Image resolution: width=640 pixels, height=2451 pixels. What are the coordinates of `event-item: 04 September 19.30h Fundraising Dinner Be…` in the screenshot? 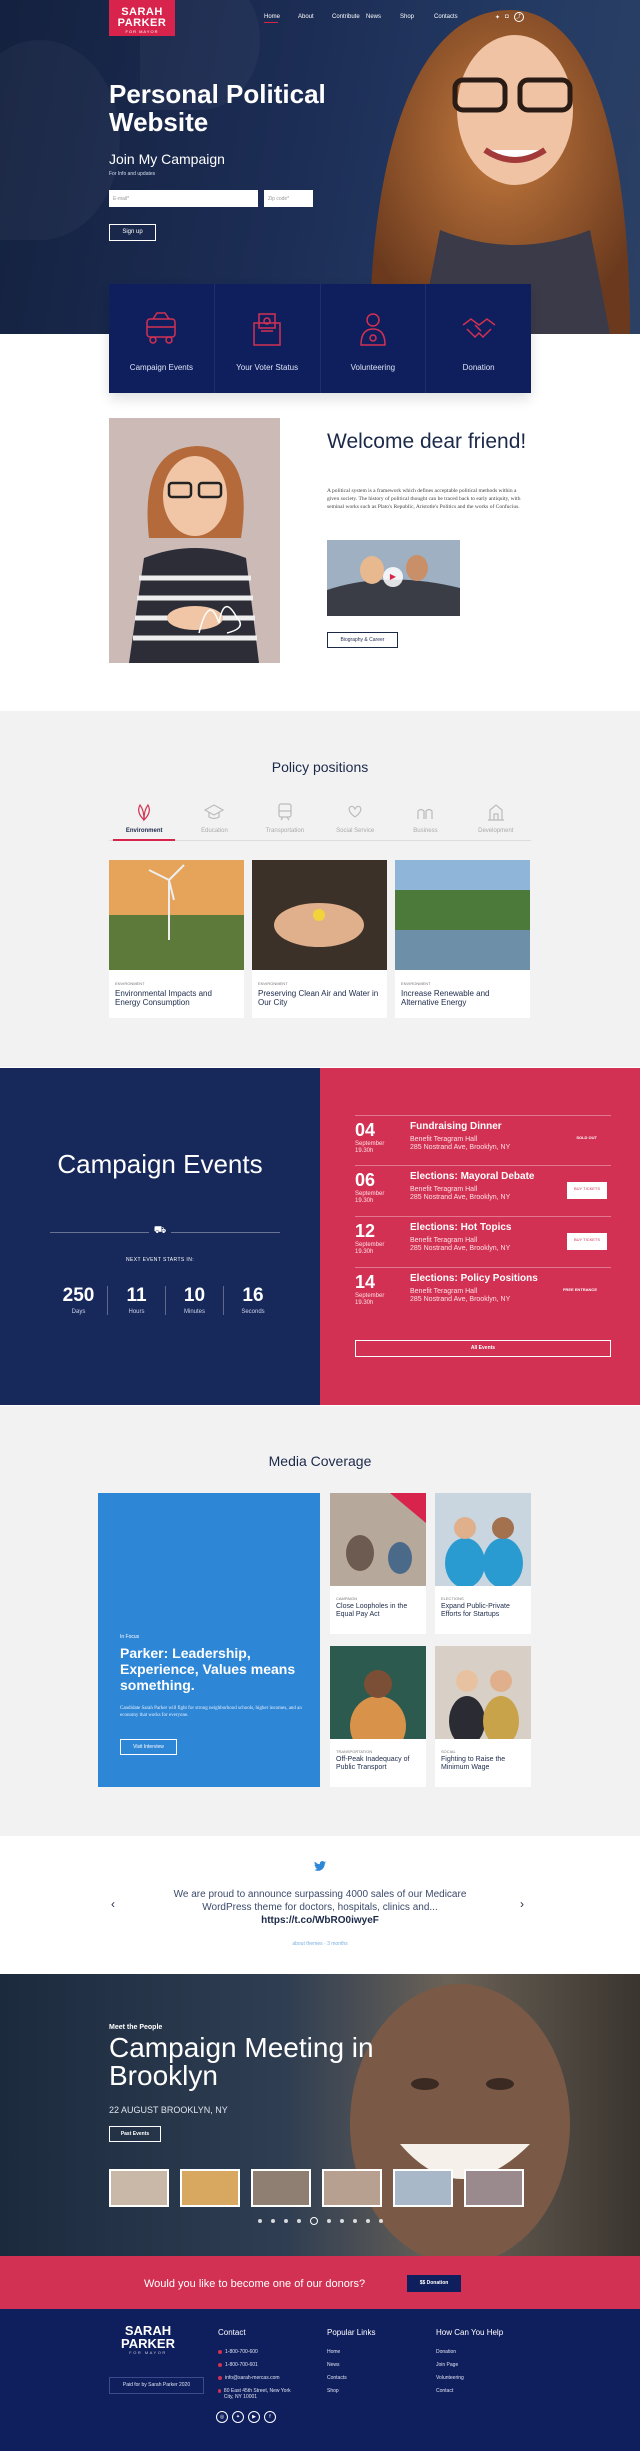 It's located at (483, 1138).